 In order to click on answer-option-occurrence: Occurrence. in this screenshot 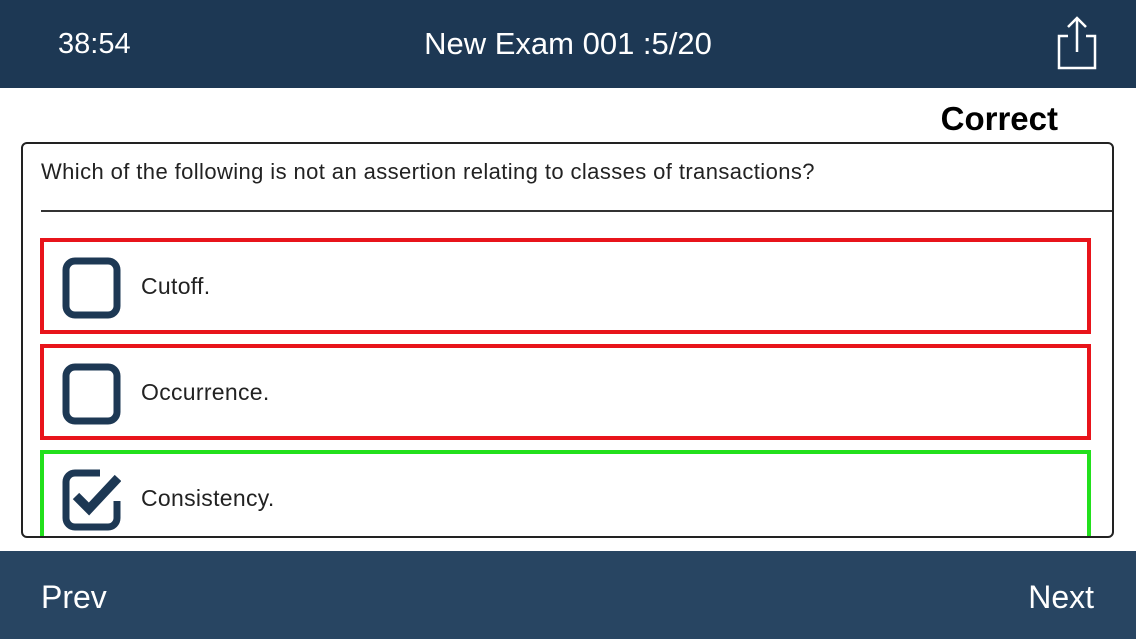, I will do `click(565, 392)`.